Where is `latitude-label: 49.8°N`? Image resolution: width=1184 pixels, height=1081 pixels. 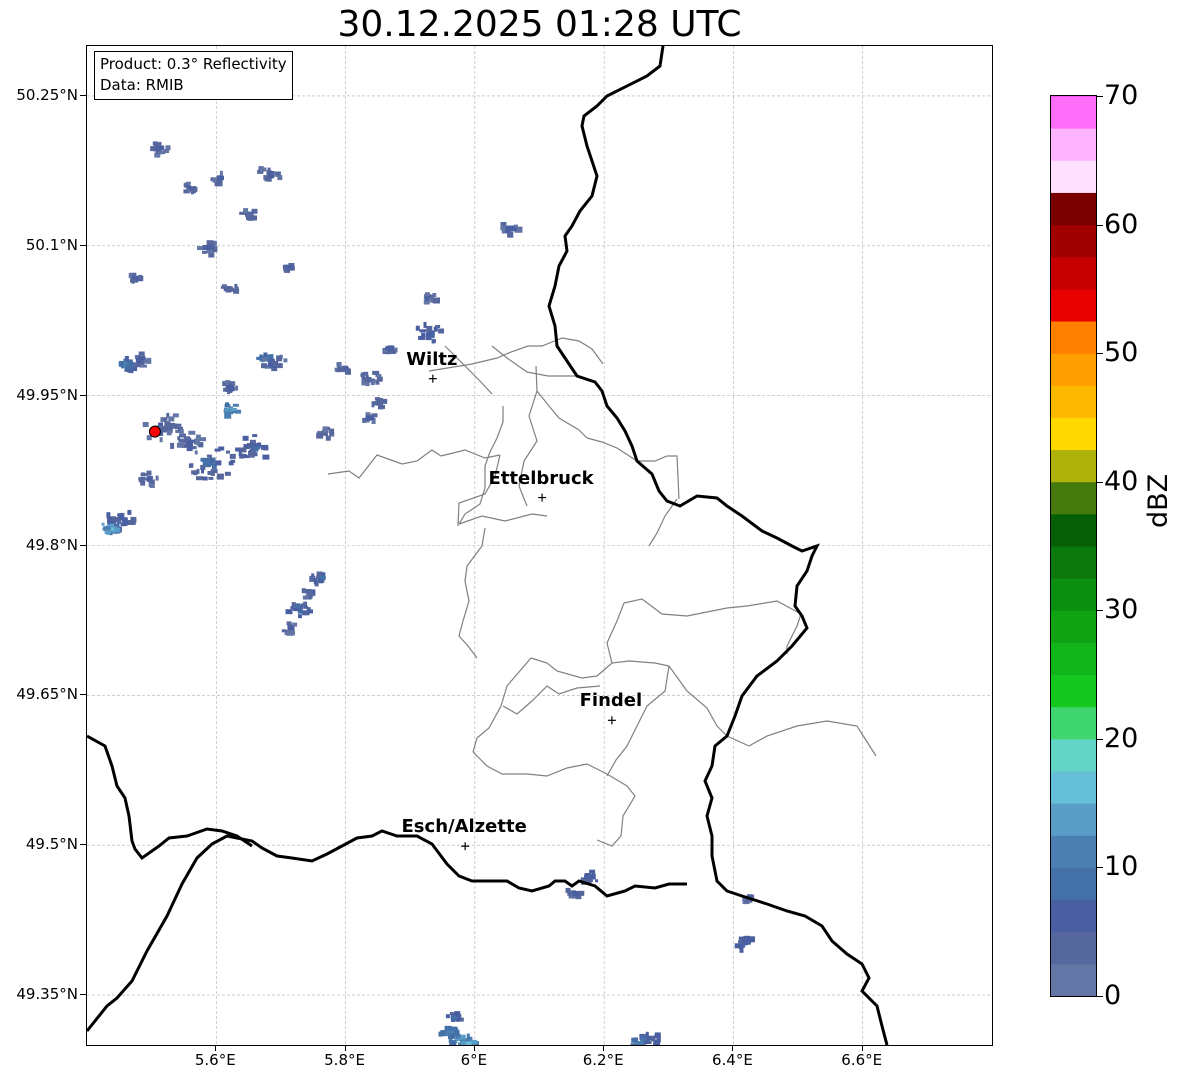 latitude-label: 49.8°N is located at coordinates (51, 544).